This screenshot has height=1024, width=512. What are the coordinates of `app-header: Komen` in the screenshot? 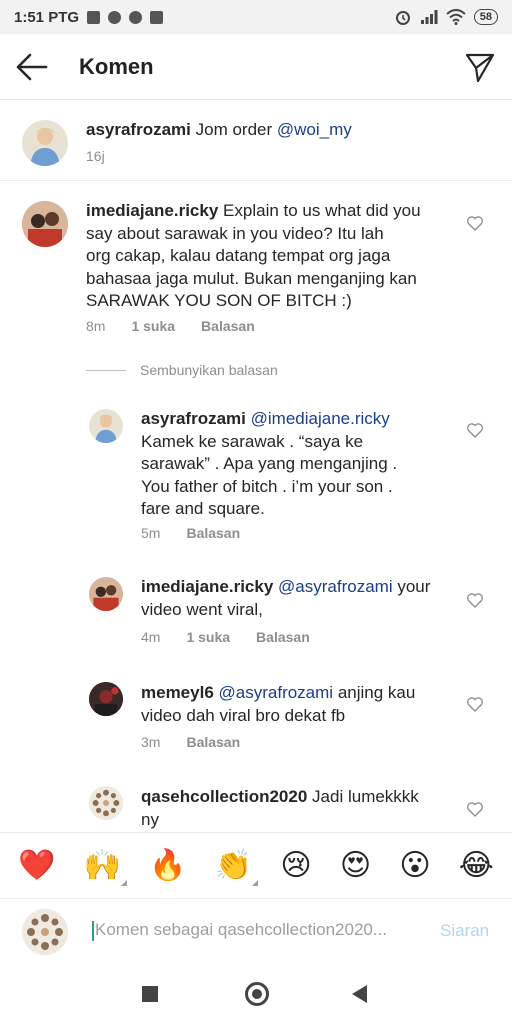 It's located at (256, 67).